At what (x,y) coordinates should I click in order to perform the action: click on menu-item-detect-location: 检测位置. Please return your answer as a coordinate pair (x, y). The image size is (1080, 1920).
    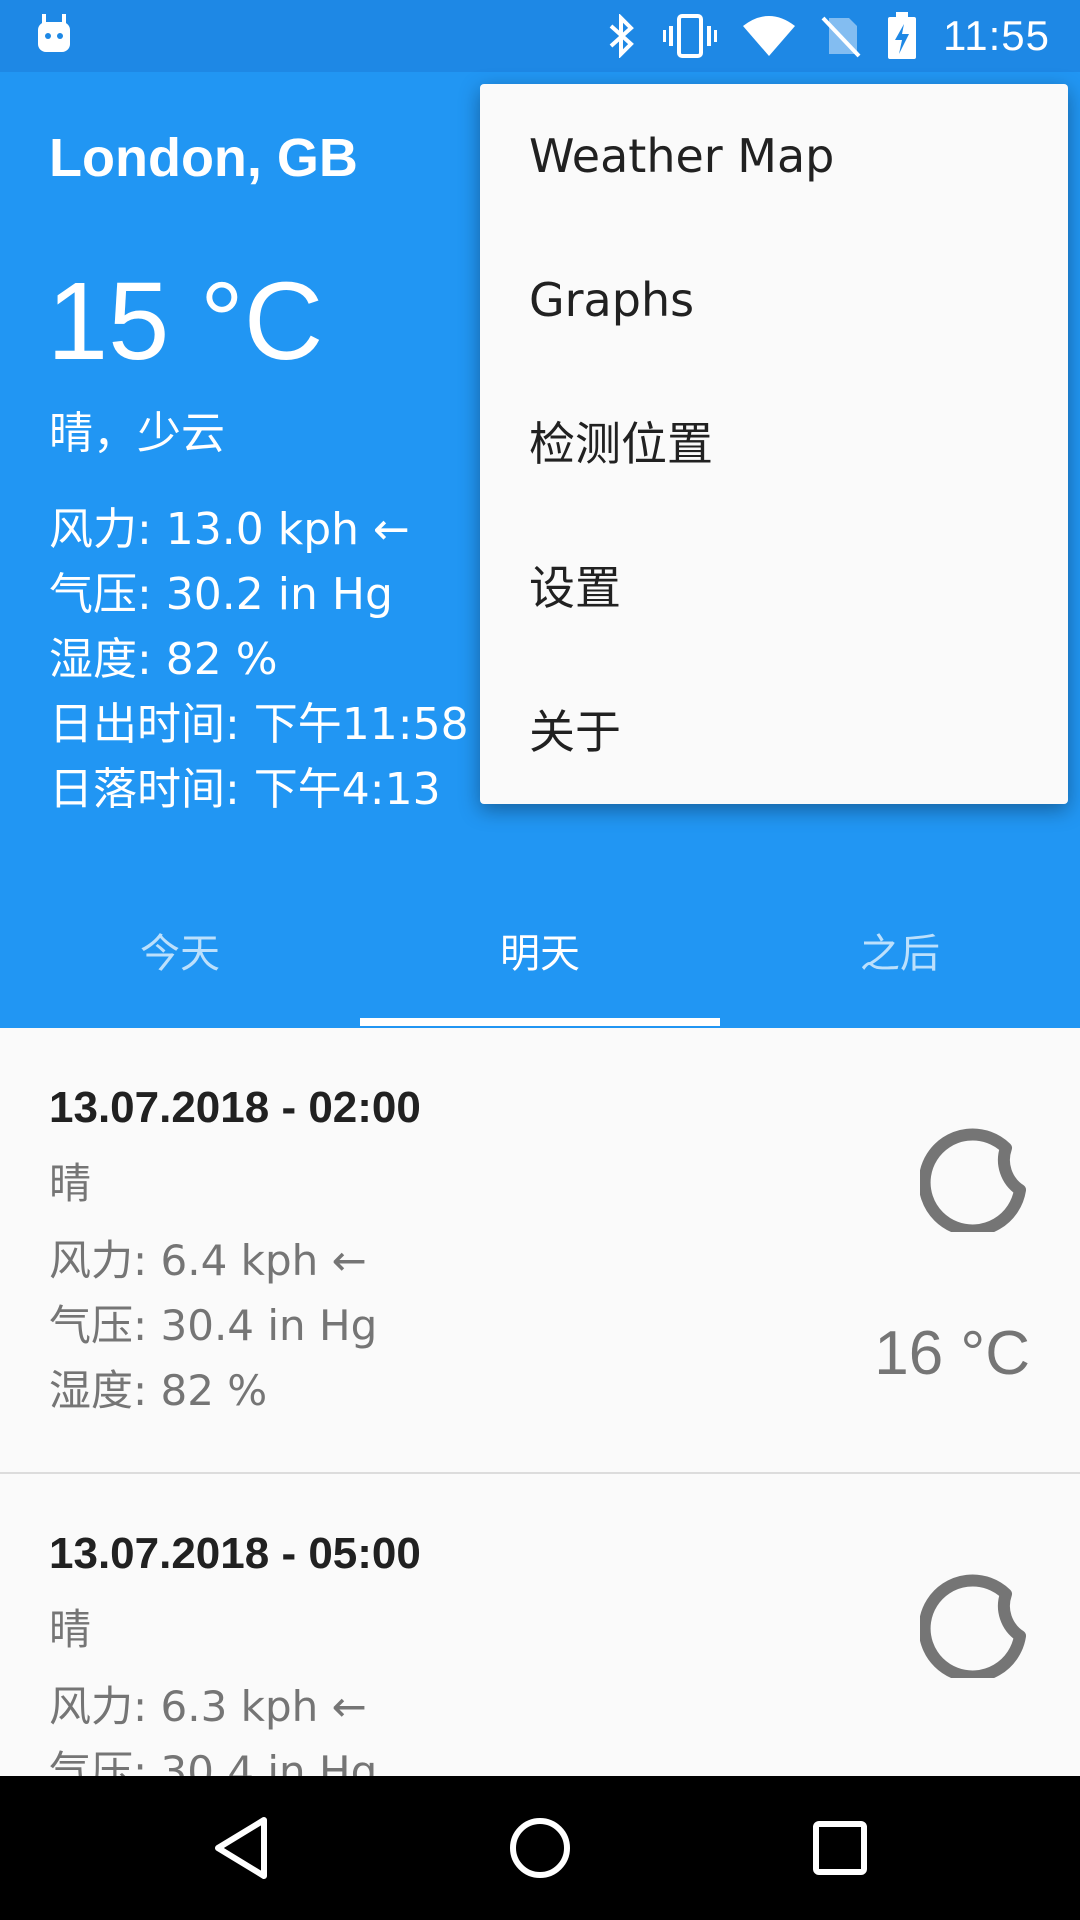
    Looking at the image, I should click on (774, 444).